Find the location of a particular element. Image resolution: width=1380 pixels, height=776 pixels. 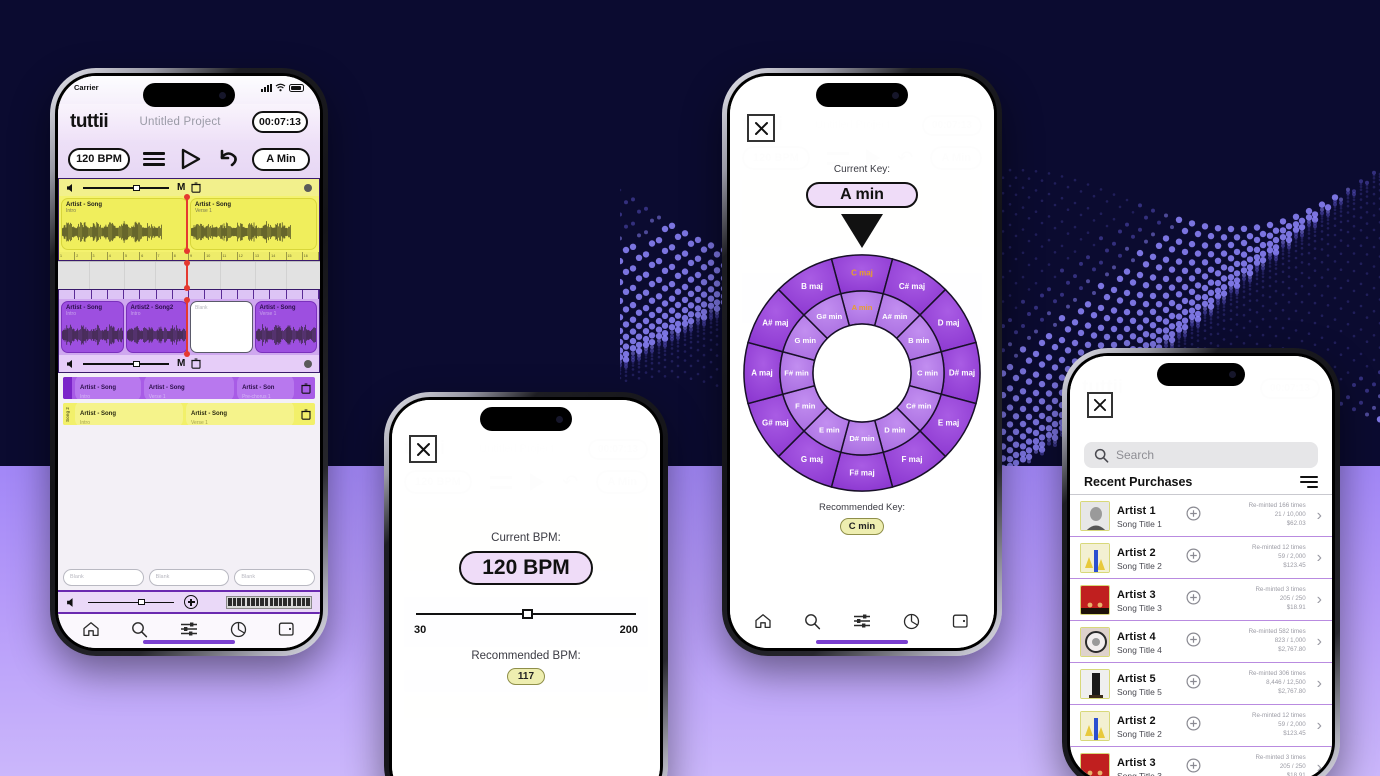

master-volume-slider is located at coordinates (131, 602).